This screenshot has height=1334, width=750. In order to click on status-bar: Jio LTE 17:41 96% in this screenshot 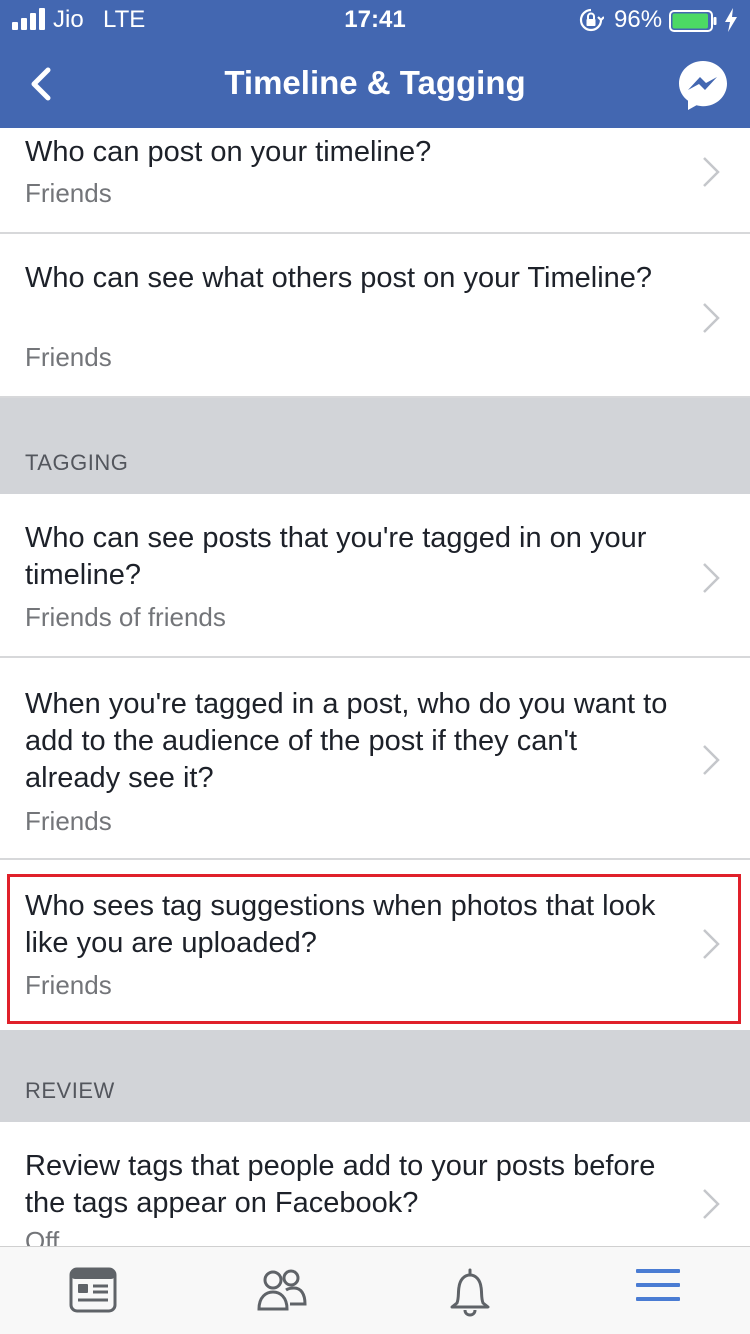, I will do `click(375, 20)`.